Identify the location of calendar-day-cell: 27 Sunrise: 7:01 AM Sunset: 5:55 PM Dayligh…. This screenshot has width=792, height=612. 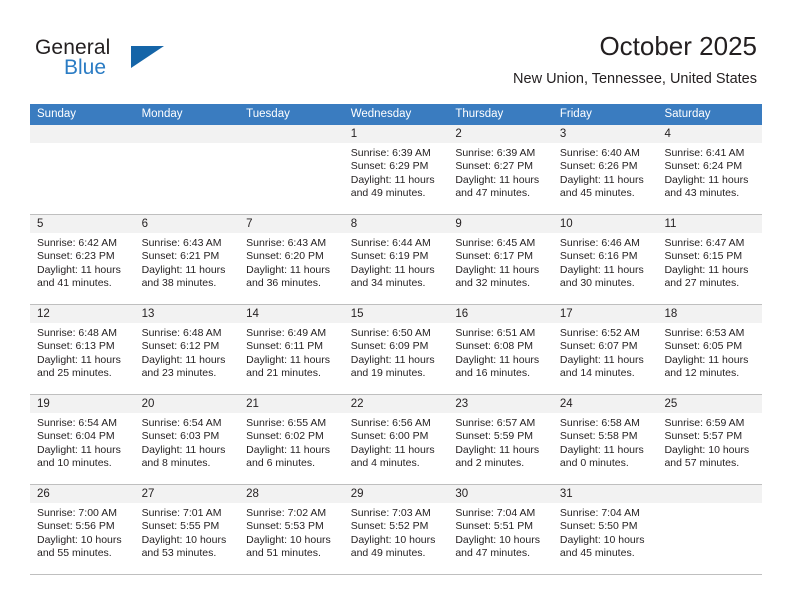
(187, 529).